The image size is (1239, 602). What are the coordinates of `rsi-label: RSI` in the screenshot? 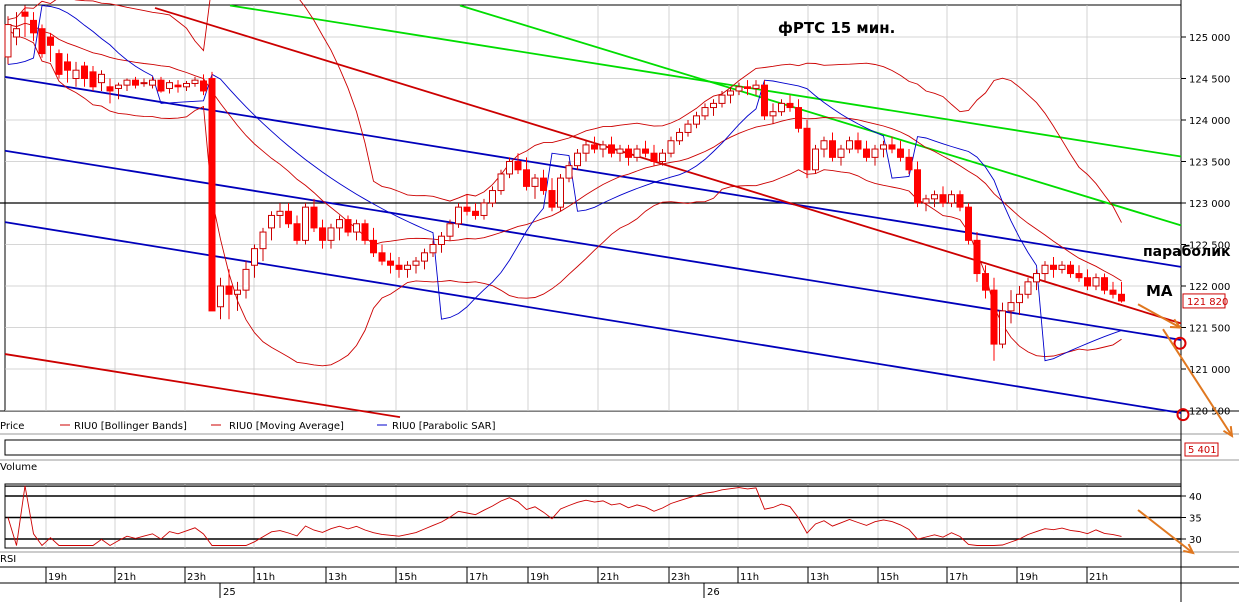 It's located at (8, 559).